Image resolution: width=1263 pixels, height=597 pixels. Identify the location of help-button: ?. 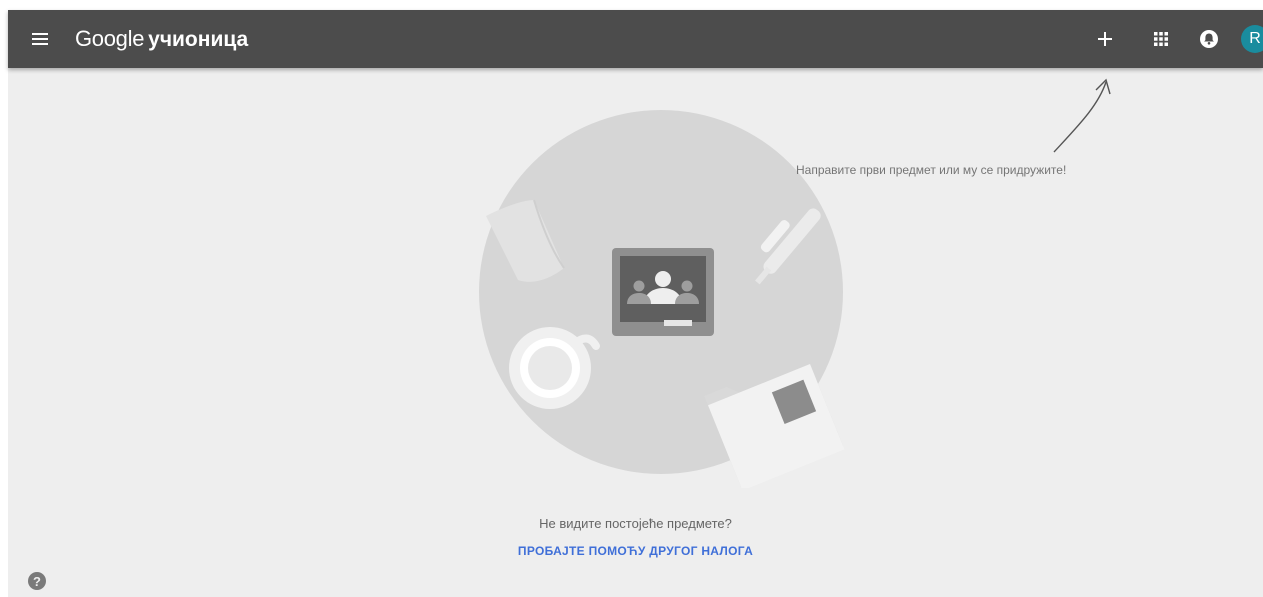
(37, 581).